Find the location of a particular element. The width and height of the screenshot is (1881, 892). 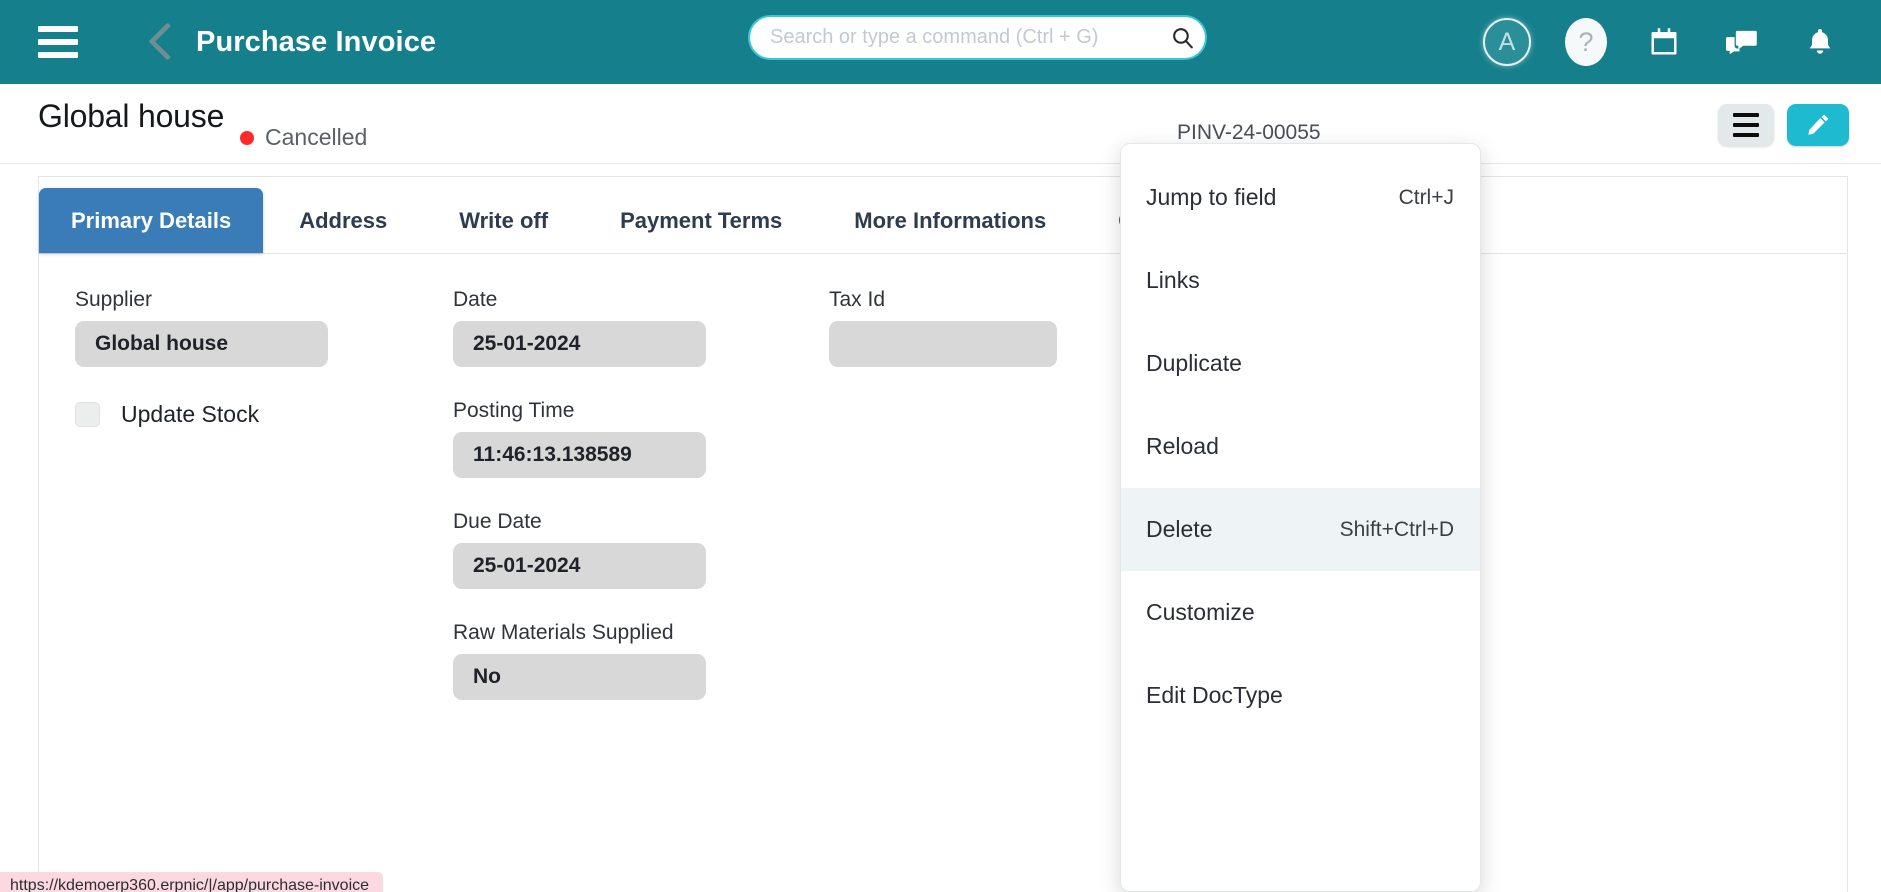

menu-item-label: Duplicate is located at coordinates (1194, 363).